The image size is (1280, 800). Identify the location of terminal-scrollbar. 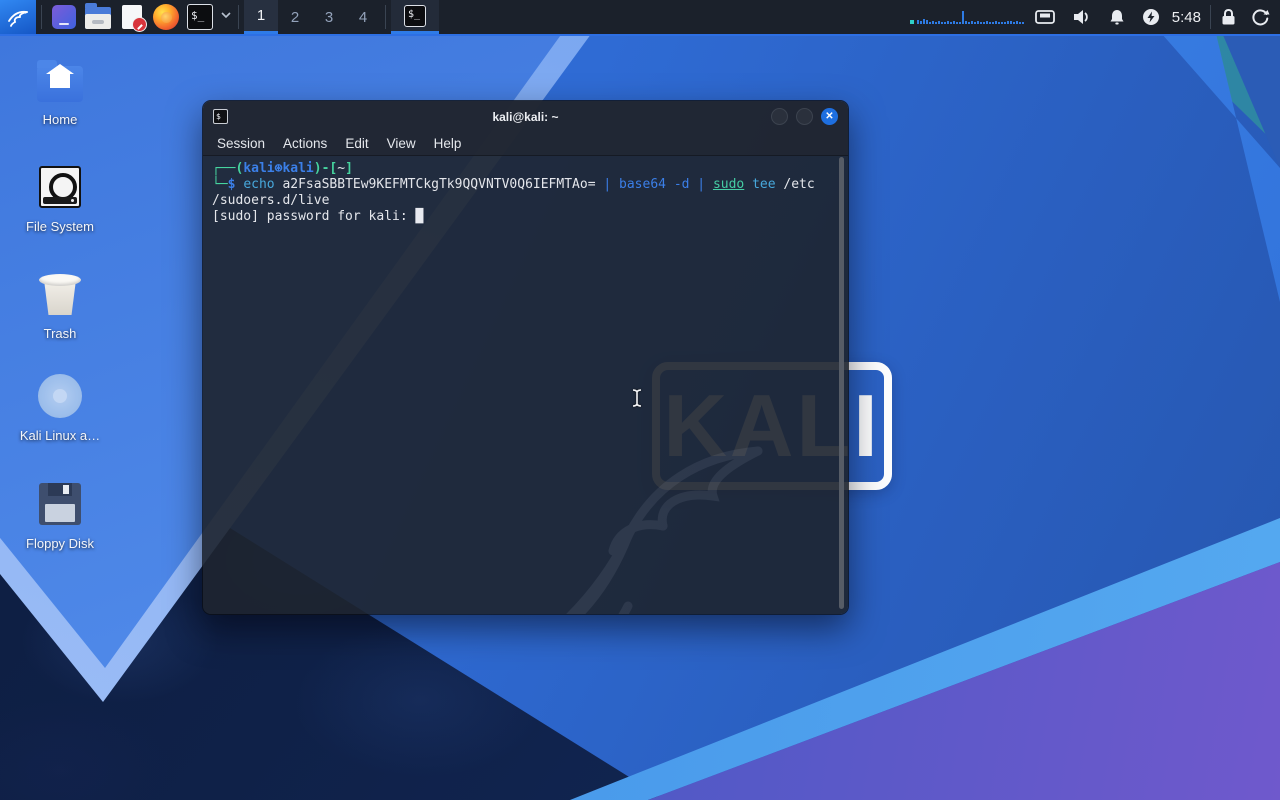
(841, 383).